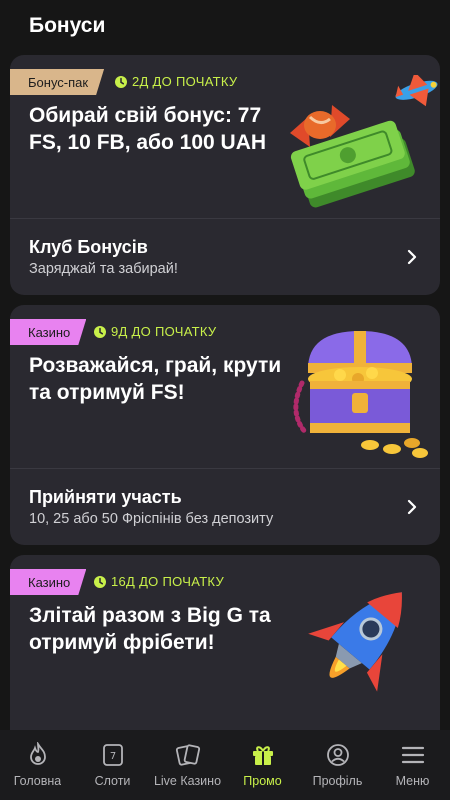  What do you see at coordinates (103, 269) in the screenshot?
I see `link-subtitle: Заряджай та забирай!` at bounding box center [103, 269].